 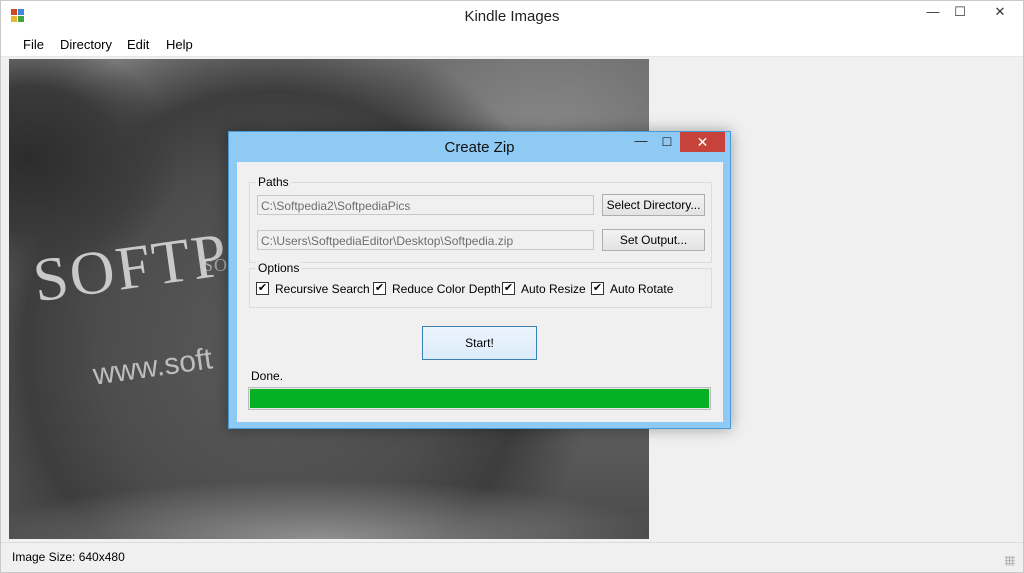 What do you see at coordinates (425, 205) in the screenshot?
I see `directory-path-field: C:\Softpedia2\SoftpediaPics` at bounding box center [425, 205].